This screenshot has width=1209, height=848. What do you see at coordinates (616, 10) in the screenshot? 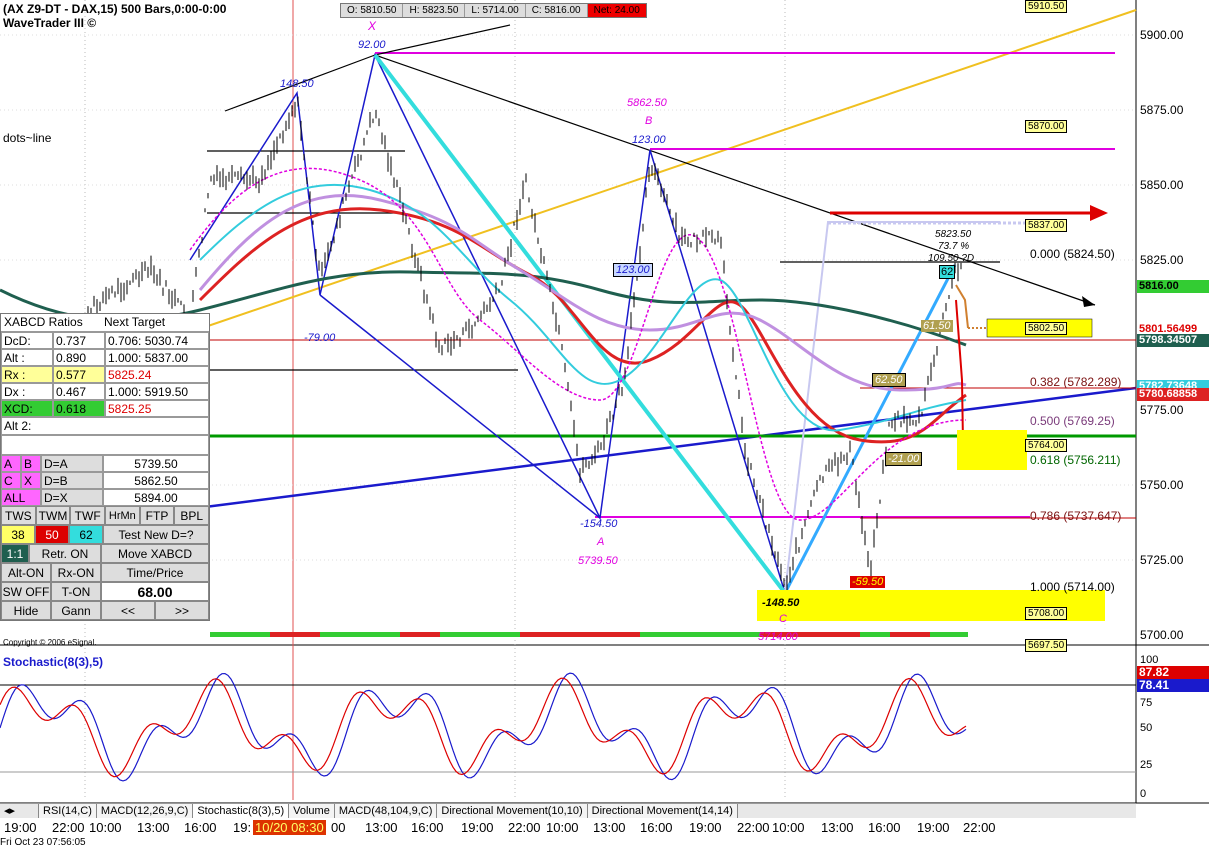
I see `net-value: Net: 24.00` at bounding box center [616, 10].